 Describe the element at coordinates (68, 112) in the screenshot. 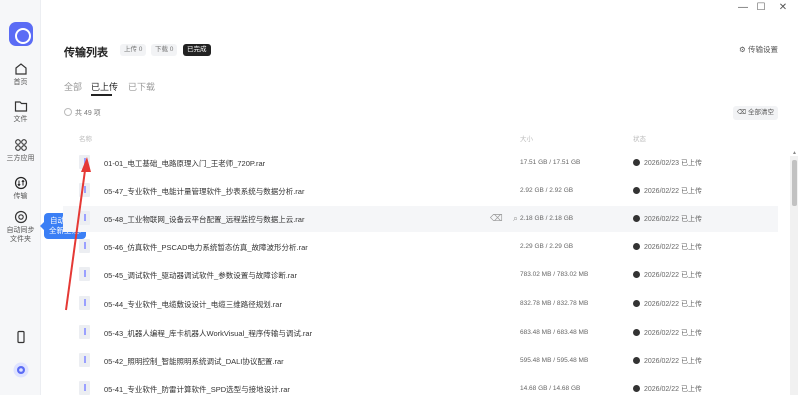

I see `select-all-radio` at that location.